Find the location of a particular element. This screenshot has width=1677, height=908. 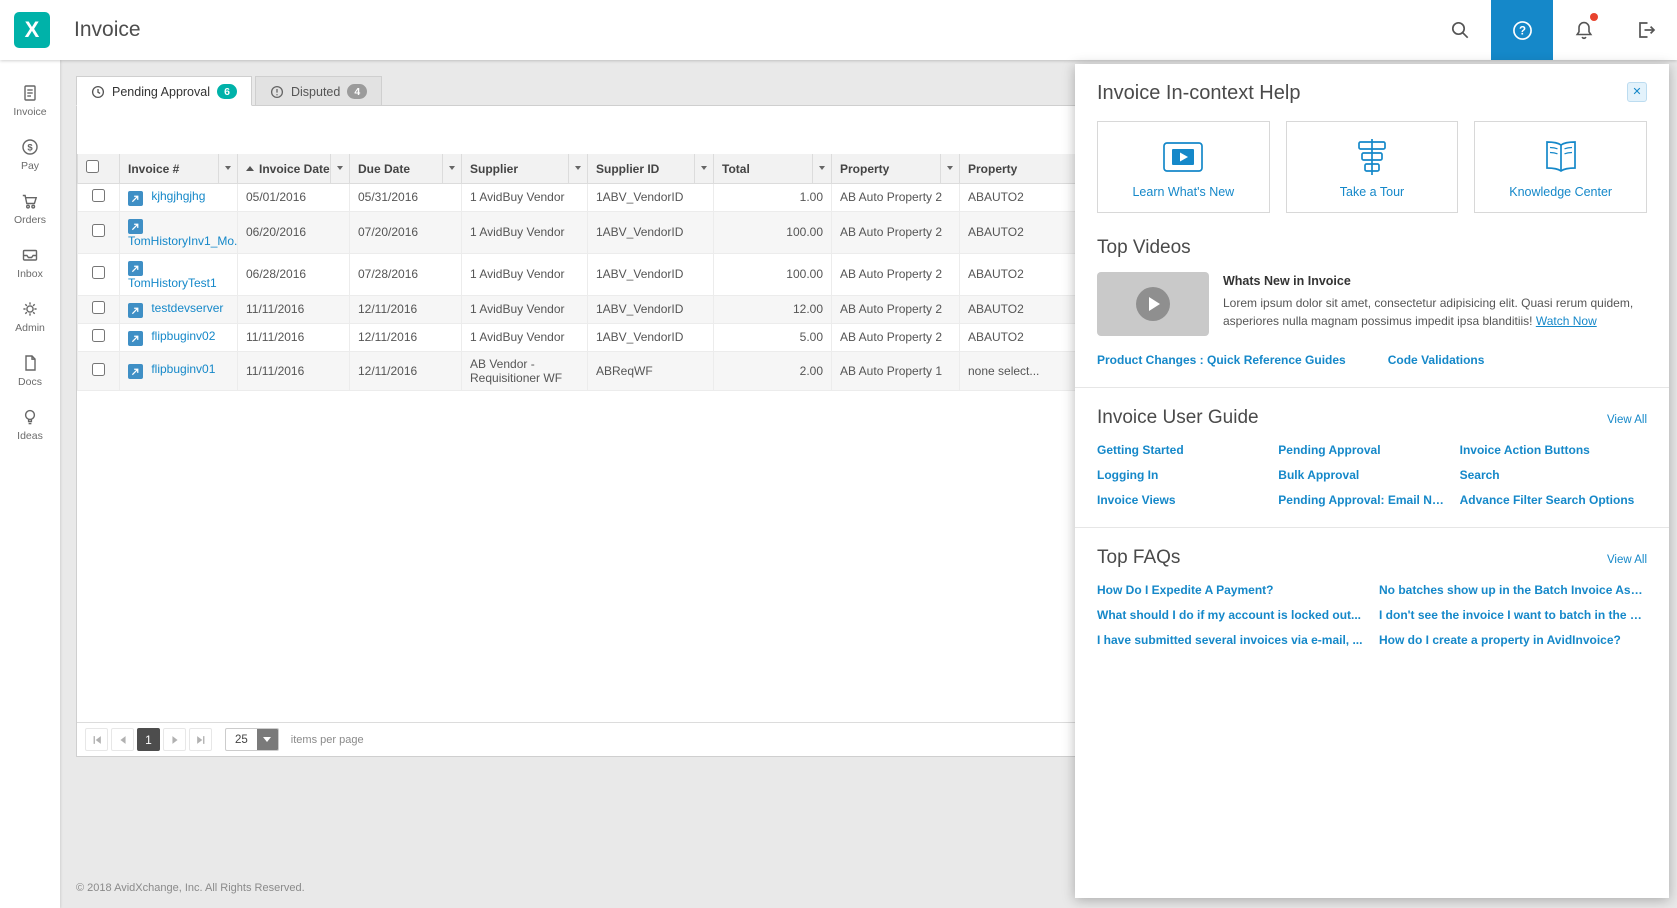

code-validations-link: Code Validations is located at coordinates (1436, 360).